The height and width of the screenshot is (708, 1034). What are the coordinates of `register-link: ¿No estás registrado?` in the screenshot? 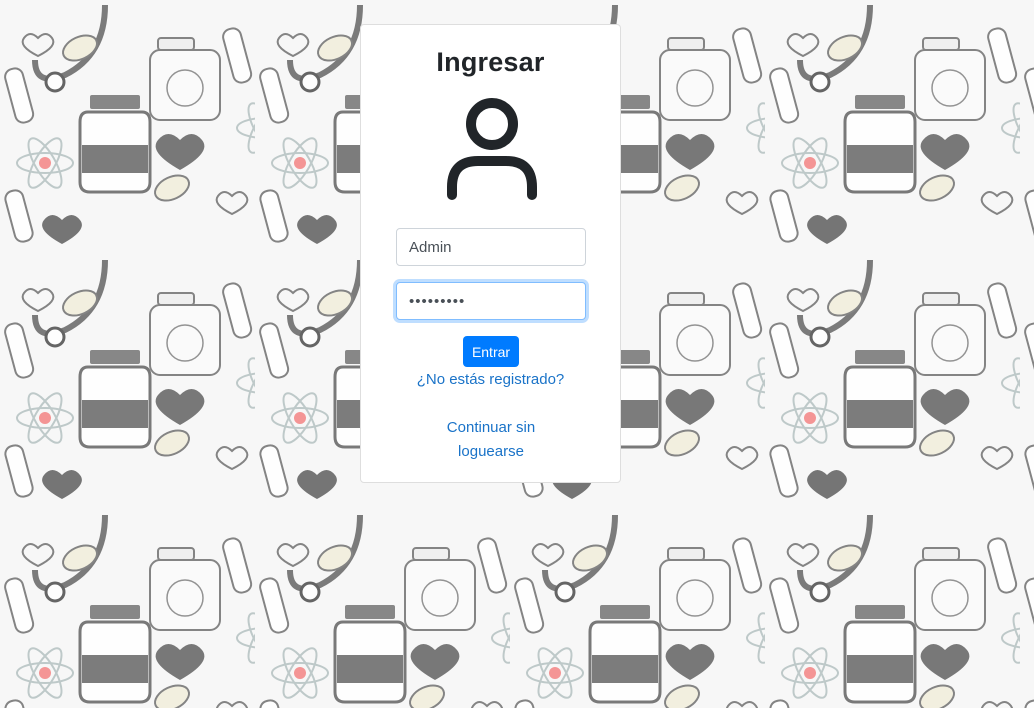 It's located at (490, 380).